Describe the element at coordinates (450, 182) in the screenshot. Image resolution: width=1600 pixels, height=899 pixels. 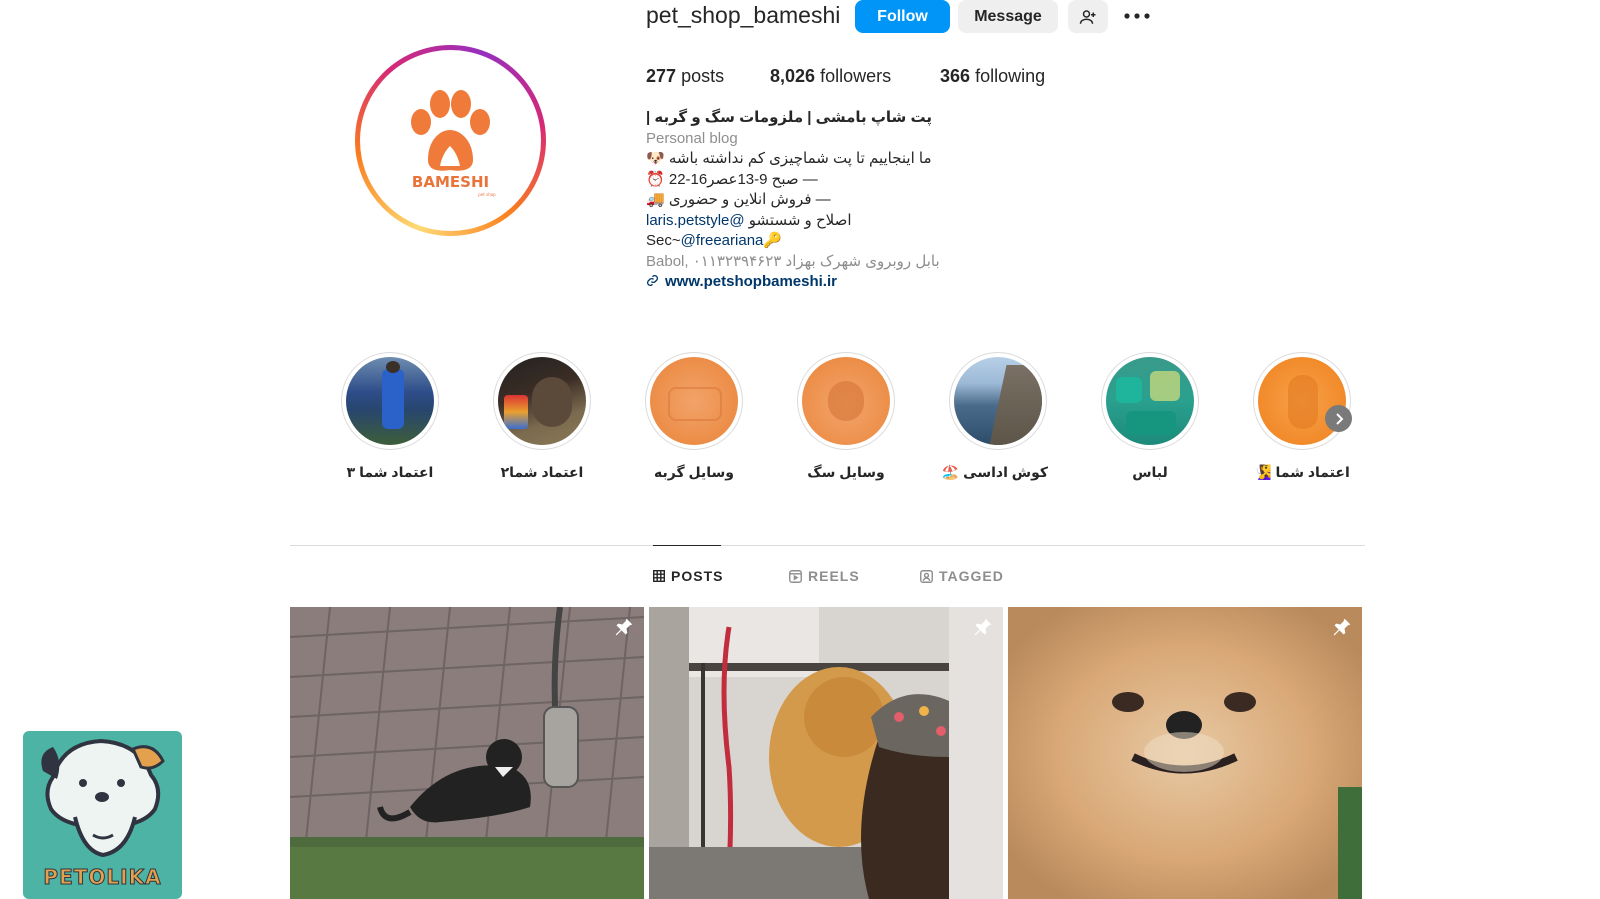
I see `avatar-text: BAMESHI` at that location.